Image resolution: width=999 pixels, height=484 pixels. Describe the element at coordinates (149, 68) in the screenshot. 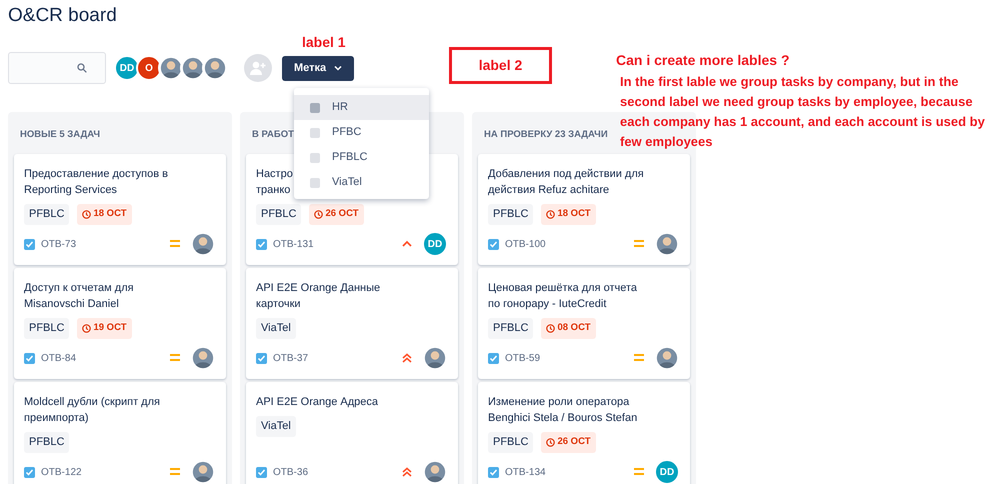

I see `avatar: O` at that location.